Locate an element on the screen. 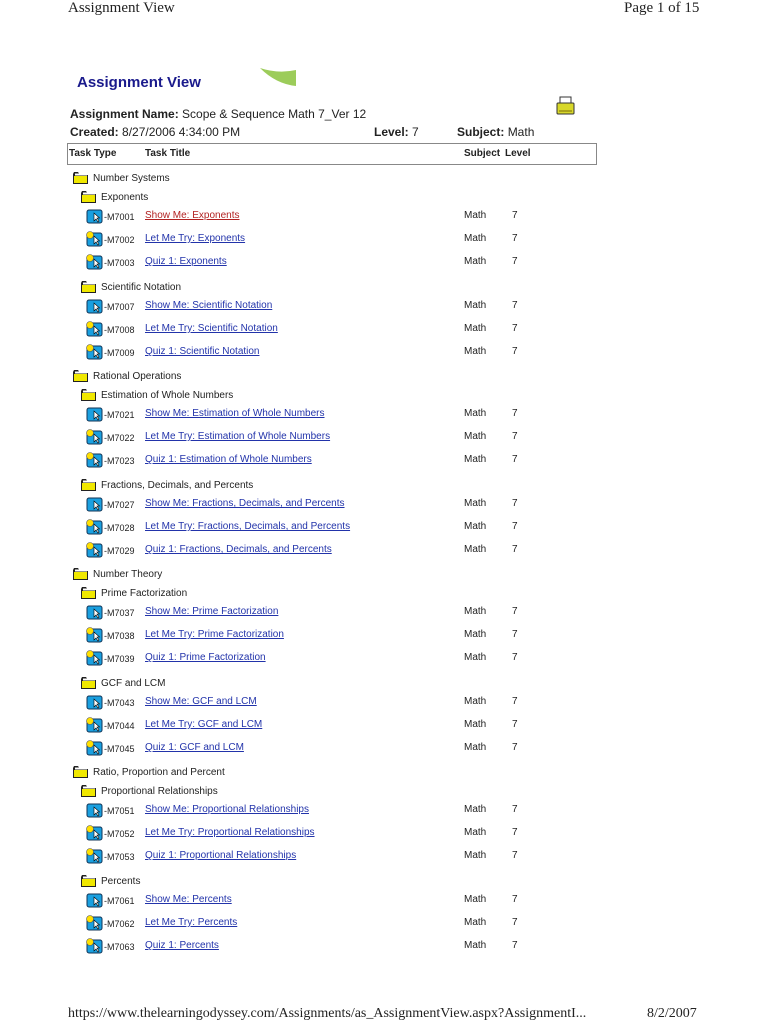 This screenshot has width=768, height=1024. subcategory-label: Percents is located at coordinates (121, 881).